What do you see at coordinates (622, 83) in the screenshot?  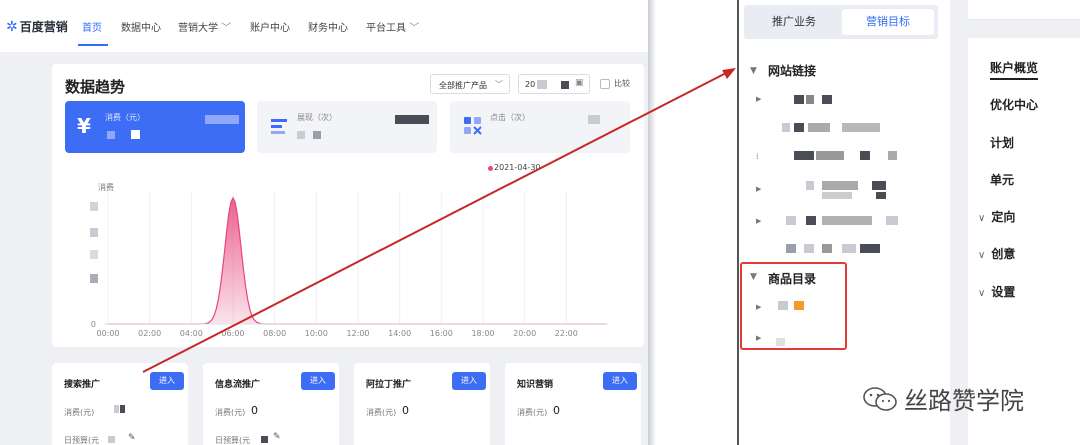 I see `compare-label: 比较` at bounding box center [622, 83].